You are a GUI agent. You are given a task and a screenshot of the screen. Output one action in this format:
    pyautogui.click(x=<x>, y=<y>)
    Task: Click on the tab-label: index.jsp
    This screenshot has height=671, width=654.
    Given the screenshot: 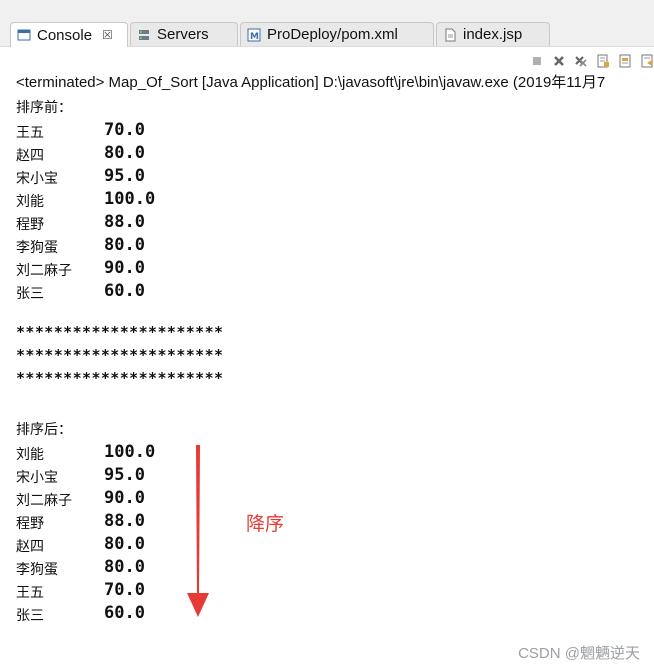 What is the action you would take?
    pyautogui.click(x=493, y=34)
    